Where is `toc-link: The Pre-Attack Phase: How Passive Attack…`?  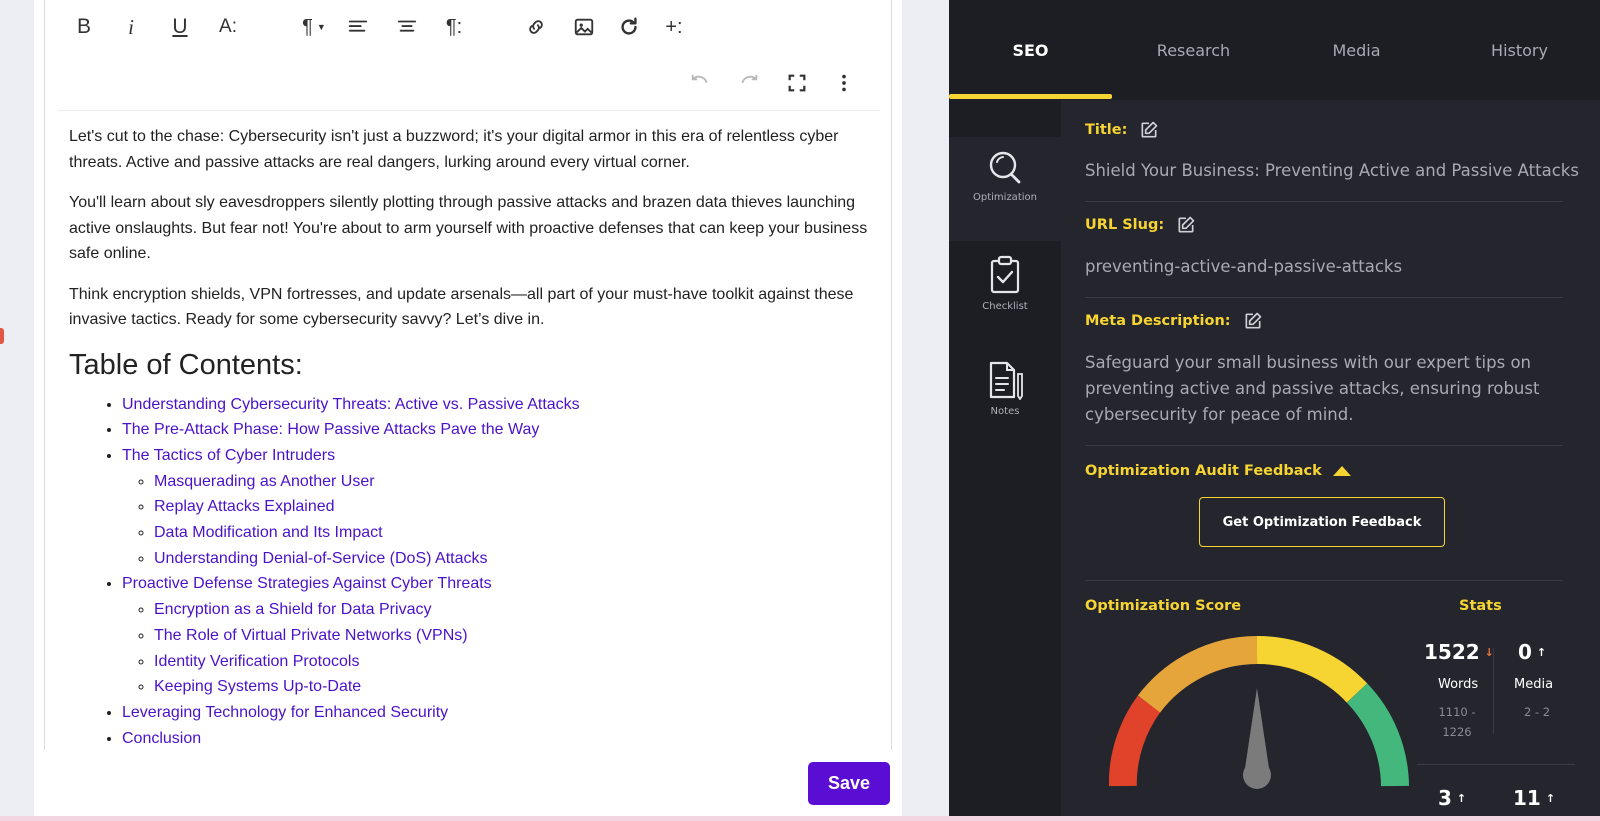
toc-link: The Pre-Attack Phase: How Passive Attack… is located at coordinates (330, 429).